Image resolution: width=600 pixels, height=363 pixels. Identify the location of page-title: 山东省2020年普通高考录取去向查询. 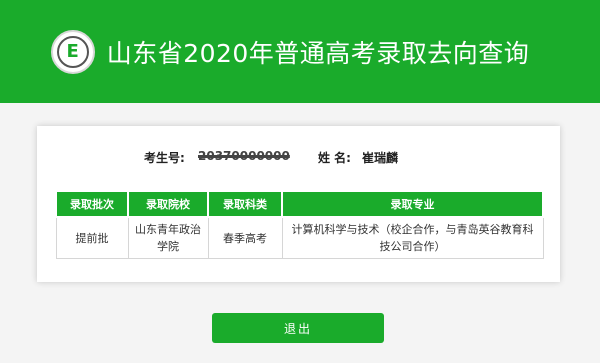
(318, 53).